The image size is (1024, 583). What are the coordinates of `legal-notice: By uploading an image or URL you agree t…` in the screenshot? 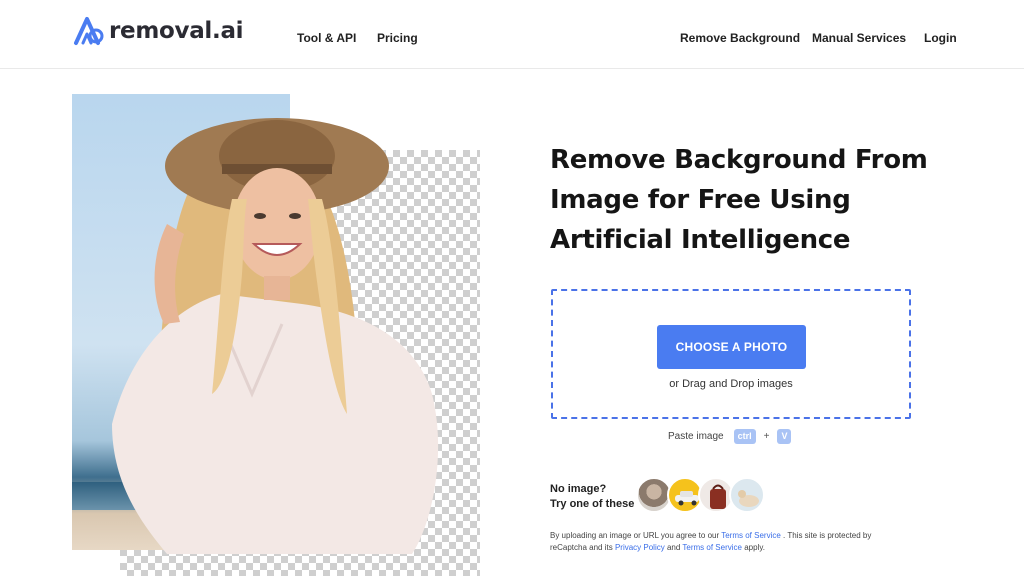 It's located at (725, 542).